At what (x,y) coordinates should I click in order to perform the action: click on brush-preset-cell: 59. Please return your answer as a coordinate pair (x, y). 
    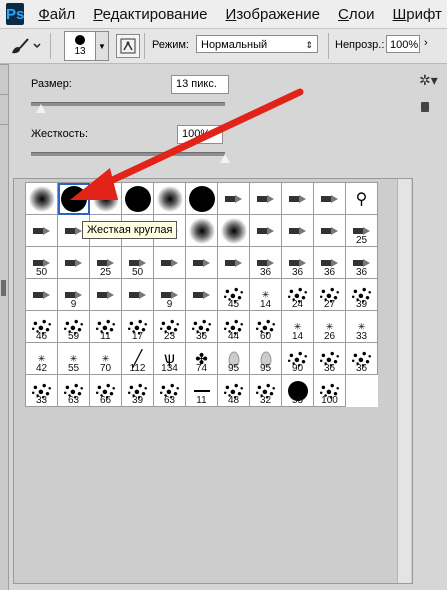
    Looking at the image, I should click on (74, 327).